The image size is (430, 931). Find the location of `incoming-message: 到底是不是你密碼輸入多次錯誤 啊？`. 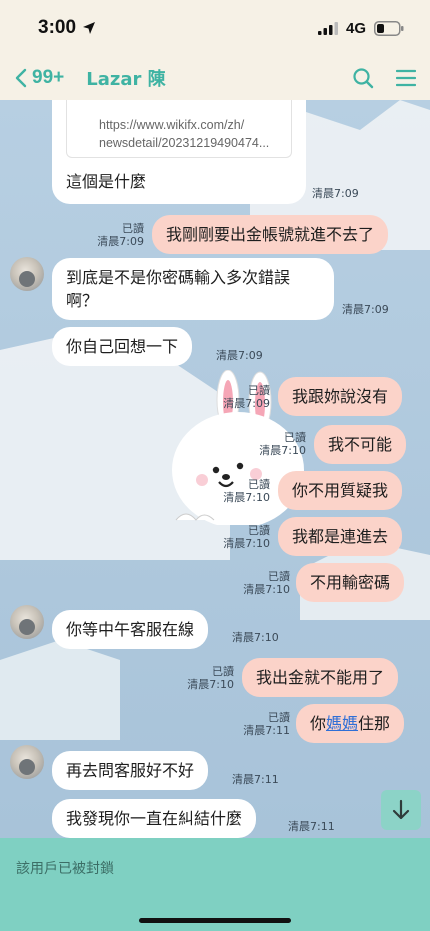

incoming-message: 到底是不是你密碼輸入多次錯誤 啊？ is located at coordinates (193, 289).